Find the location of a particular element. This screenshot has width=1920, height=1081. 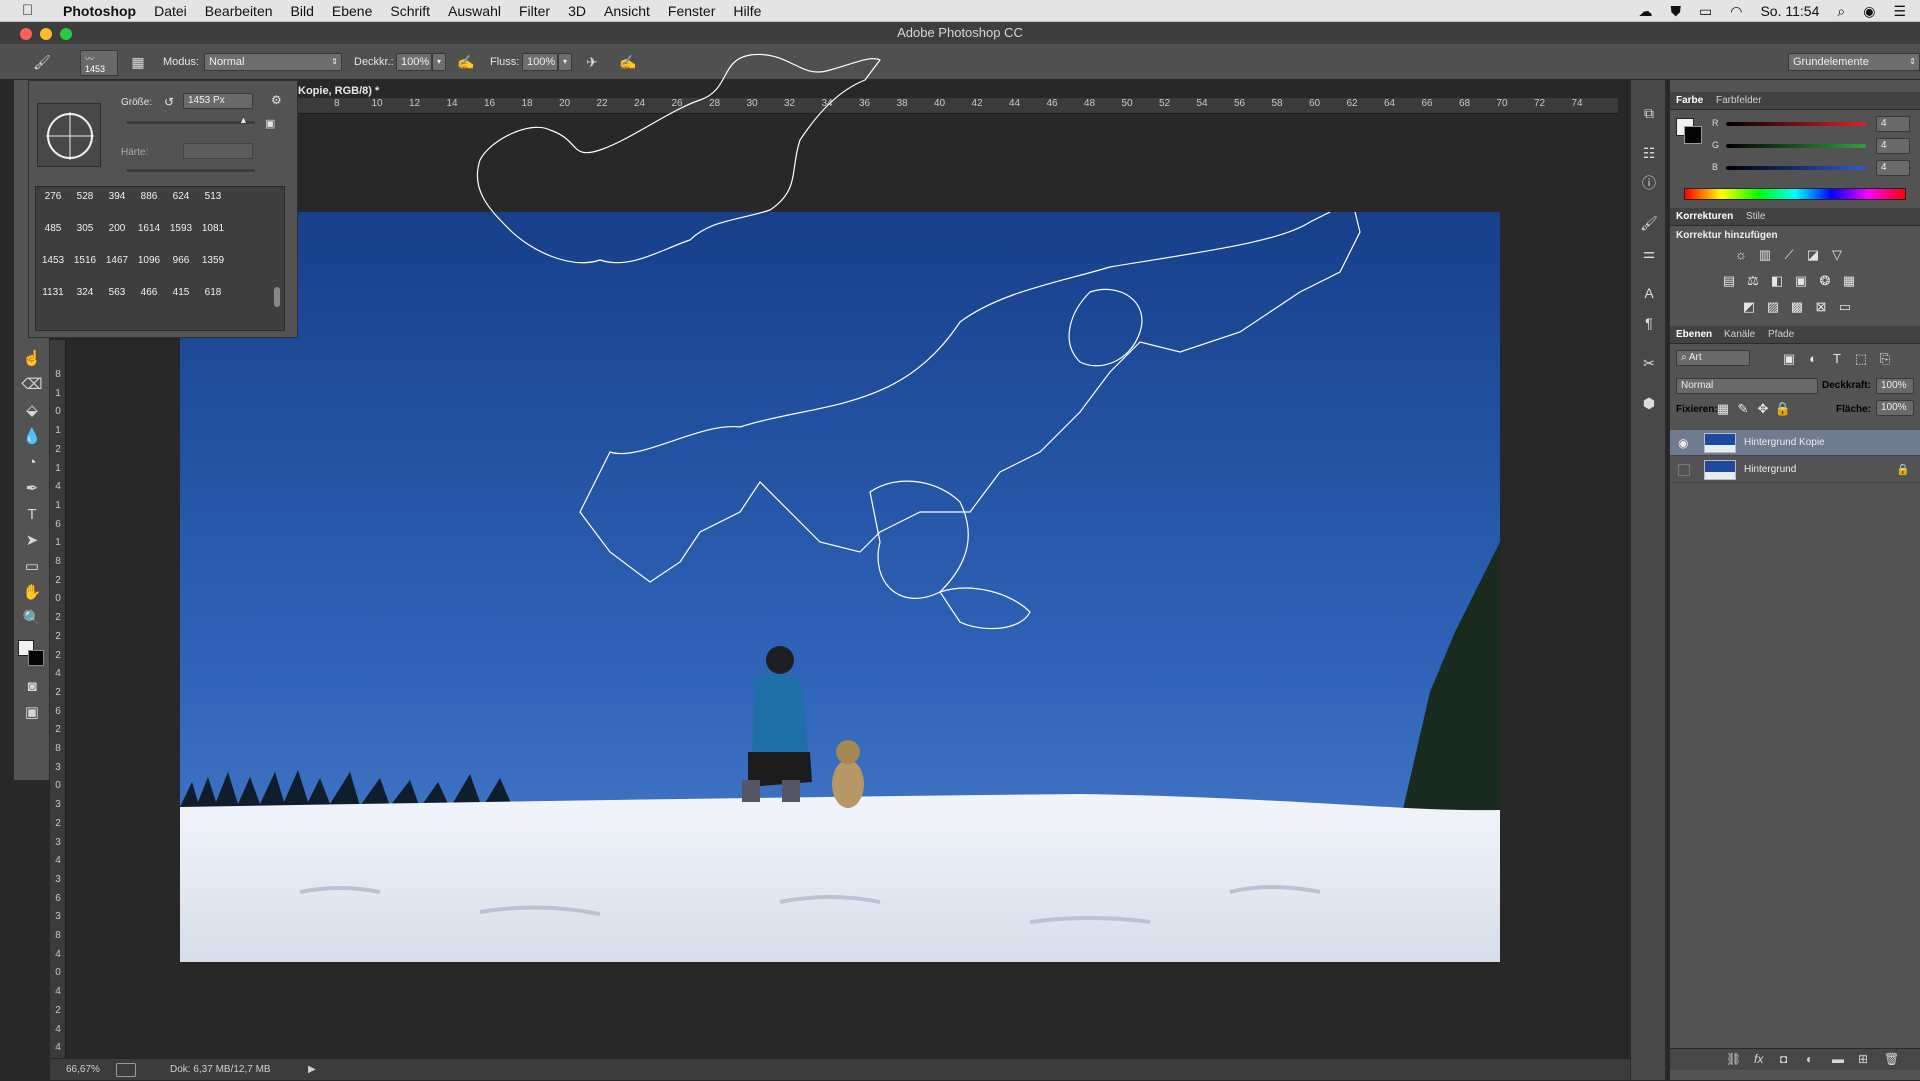

color-lookup-icon: ▦ is located at coordinates (1849, 281).